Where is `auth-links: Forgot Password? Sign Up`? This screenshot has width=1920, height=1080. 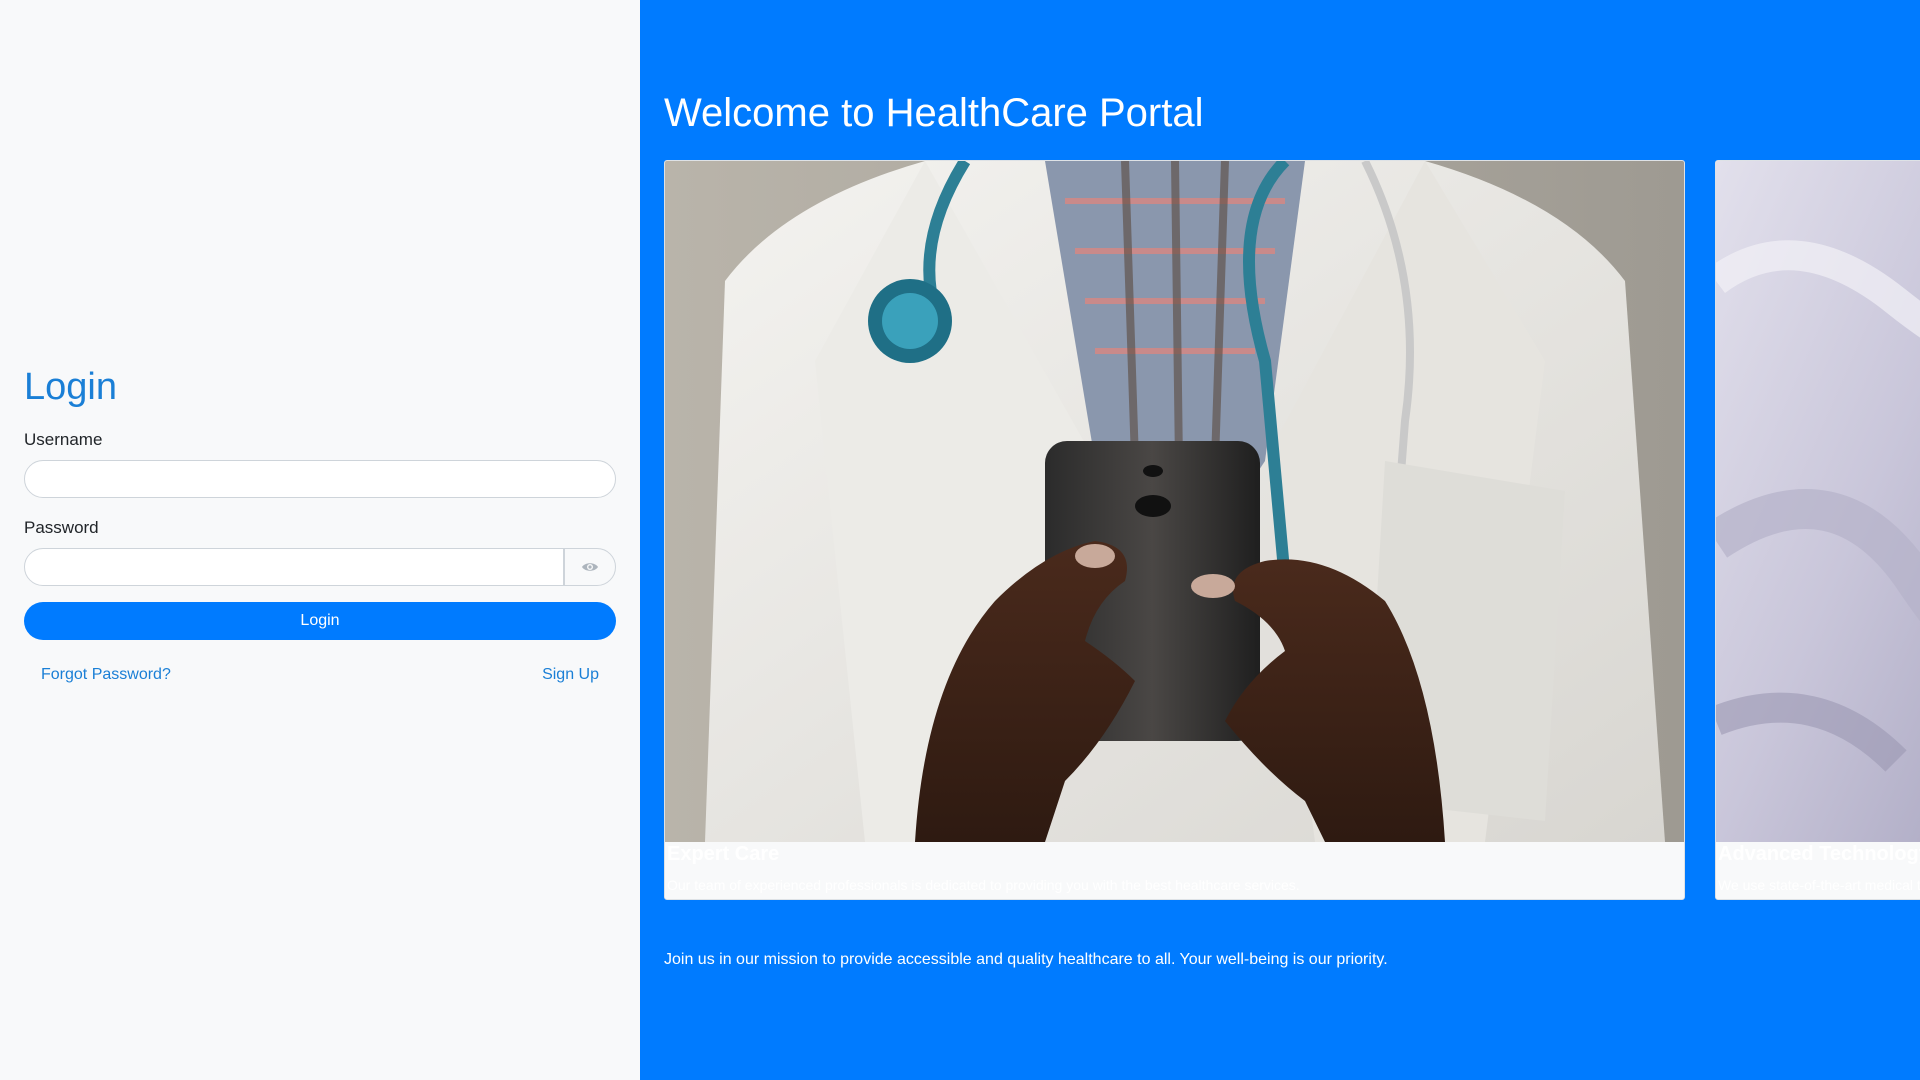 auth-links: Forgot Password? Sign Up is located at coordinates (320, 675).